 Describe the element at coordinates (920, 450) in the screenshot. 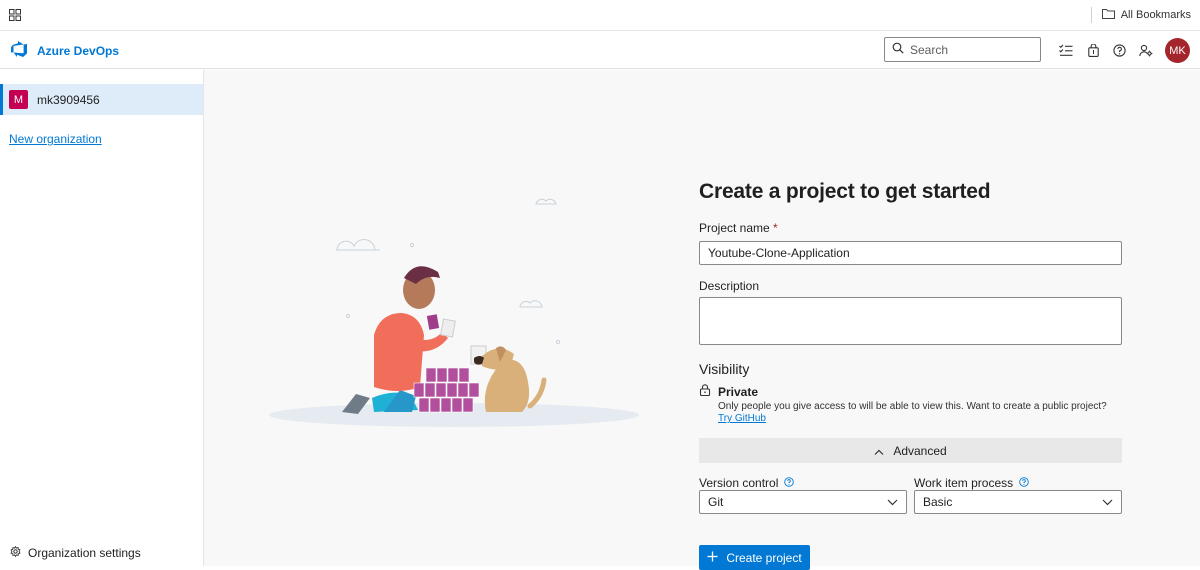

I see `advanced-label: Advanced` at that location.